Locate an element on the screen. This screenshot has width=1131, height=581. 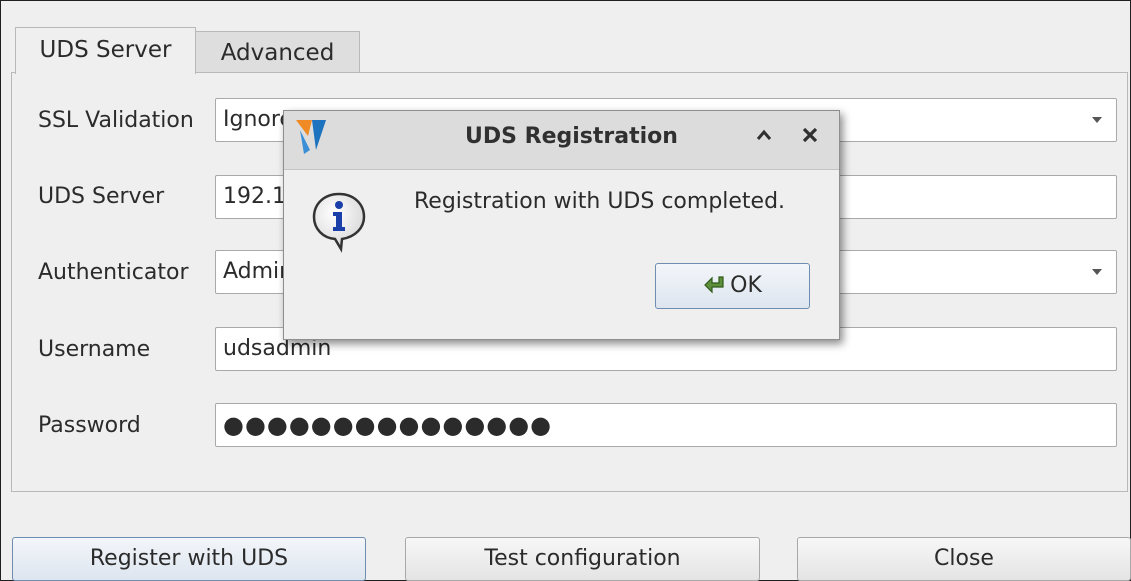
dialog-titlebar: UDS Registration is located at coordinates (561, 140).